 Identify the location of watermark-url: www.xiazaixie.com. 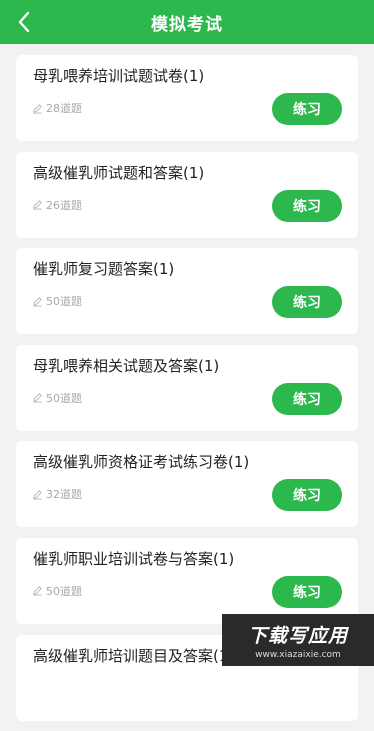
(298, 655).